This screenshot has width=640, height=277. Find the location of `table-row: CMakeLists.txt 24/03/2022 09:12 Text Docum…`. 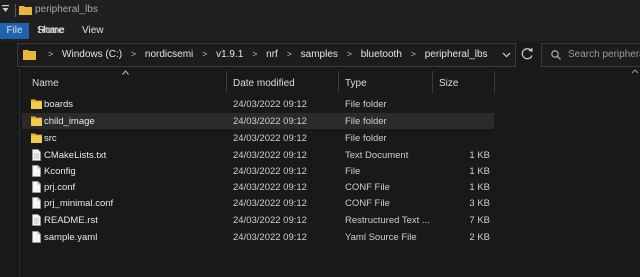

table-row: CMakeLists.txt 24/03/2022 09:12 Text Docum… is located at coordinates (258, 155).